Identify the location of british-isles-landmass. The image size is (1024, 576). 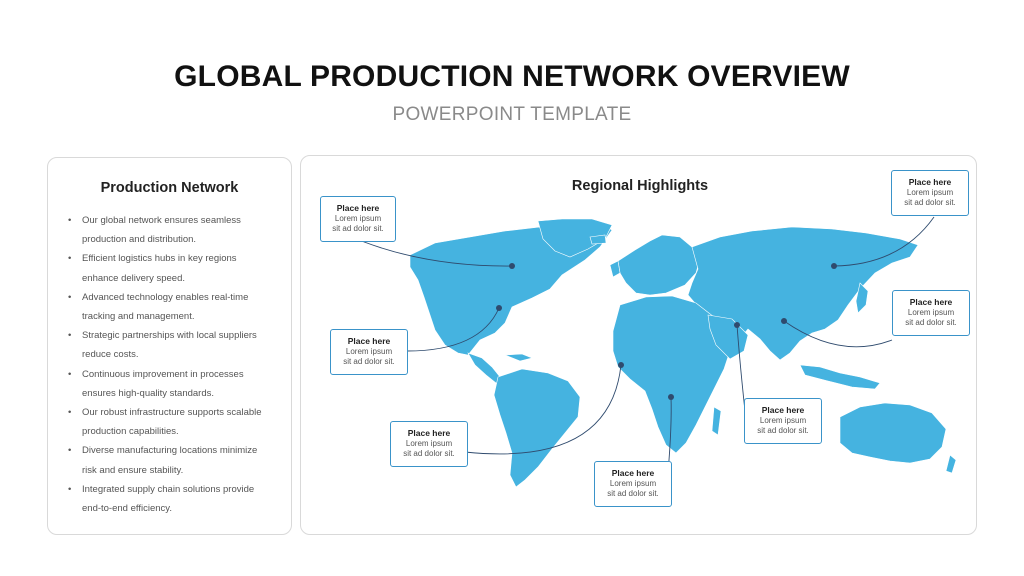
(615, 269).